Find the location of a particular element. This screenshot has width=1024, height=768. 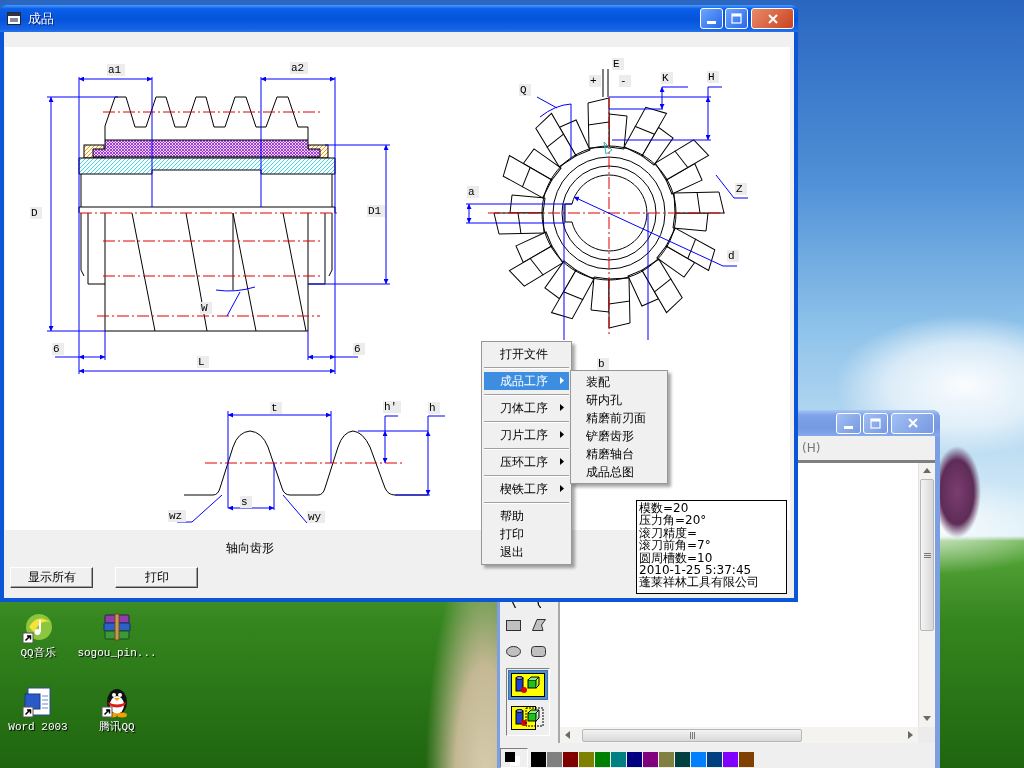

menu-item: 楔铁工序 is located at coordinates (526, 489).